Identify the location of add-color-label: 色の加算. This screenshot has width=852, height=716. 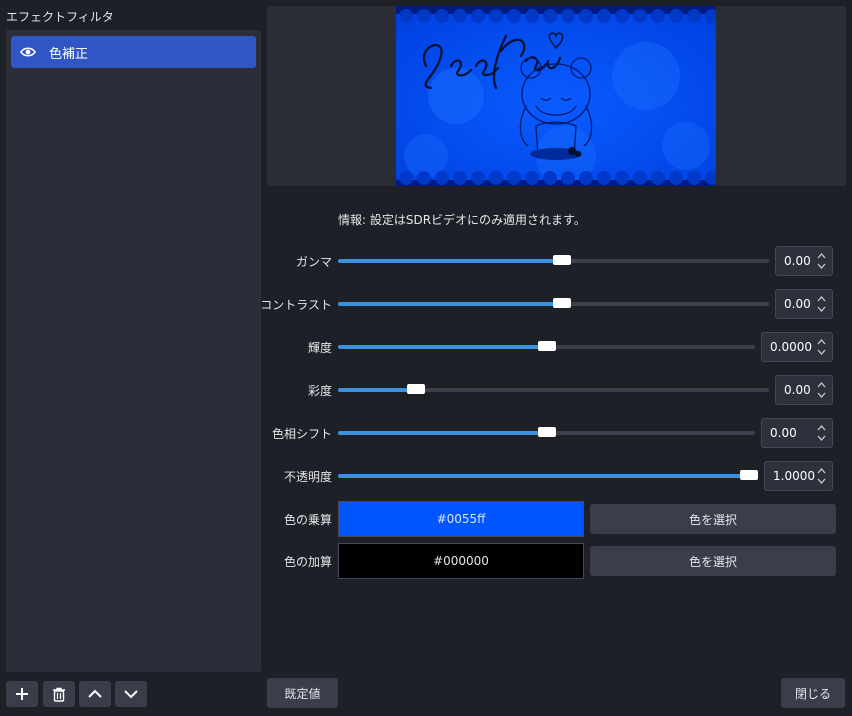
(307, 562).